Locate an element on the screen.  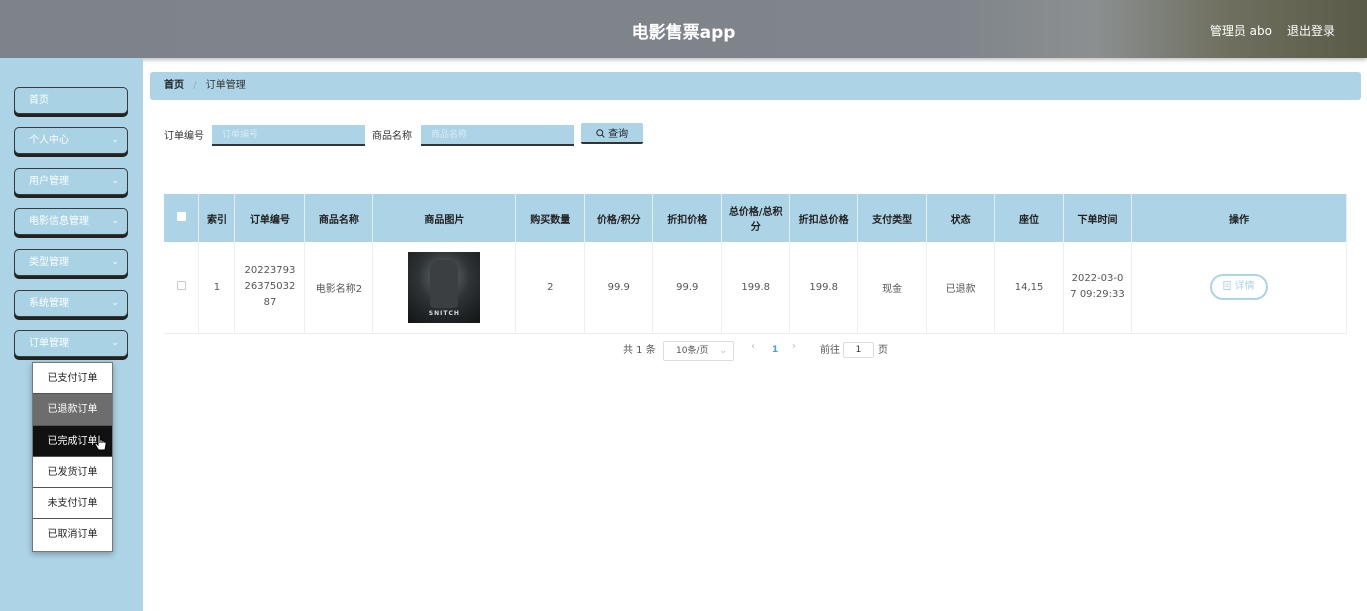
search-button: 查询 is located at coordinates (612, 133).